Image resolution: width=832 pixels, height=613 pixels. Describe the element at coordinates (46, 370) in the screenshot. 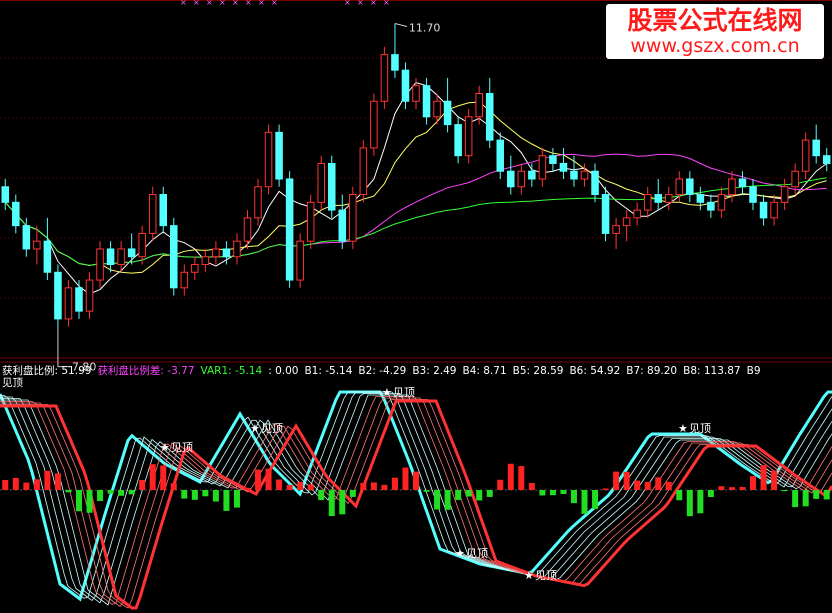

I see `legend-item: 获利盘比例: 51.99` at that location.